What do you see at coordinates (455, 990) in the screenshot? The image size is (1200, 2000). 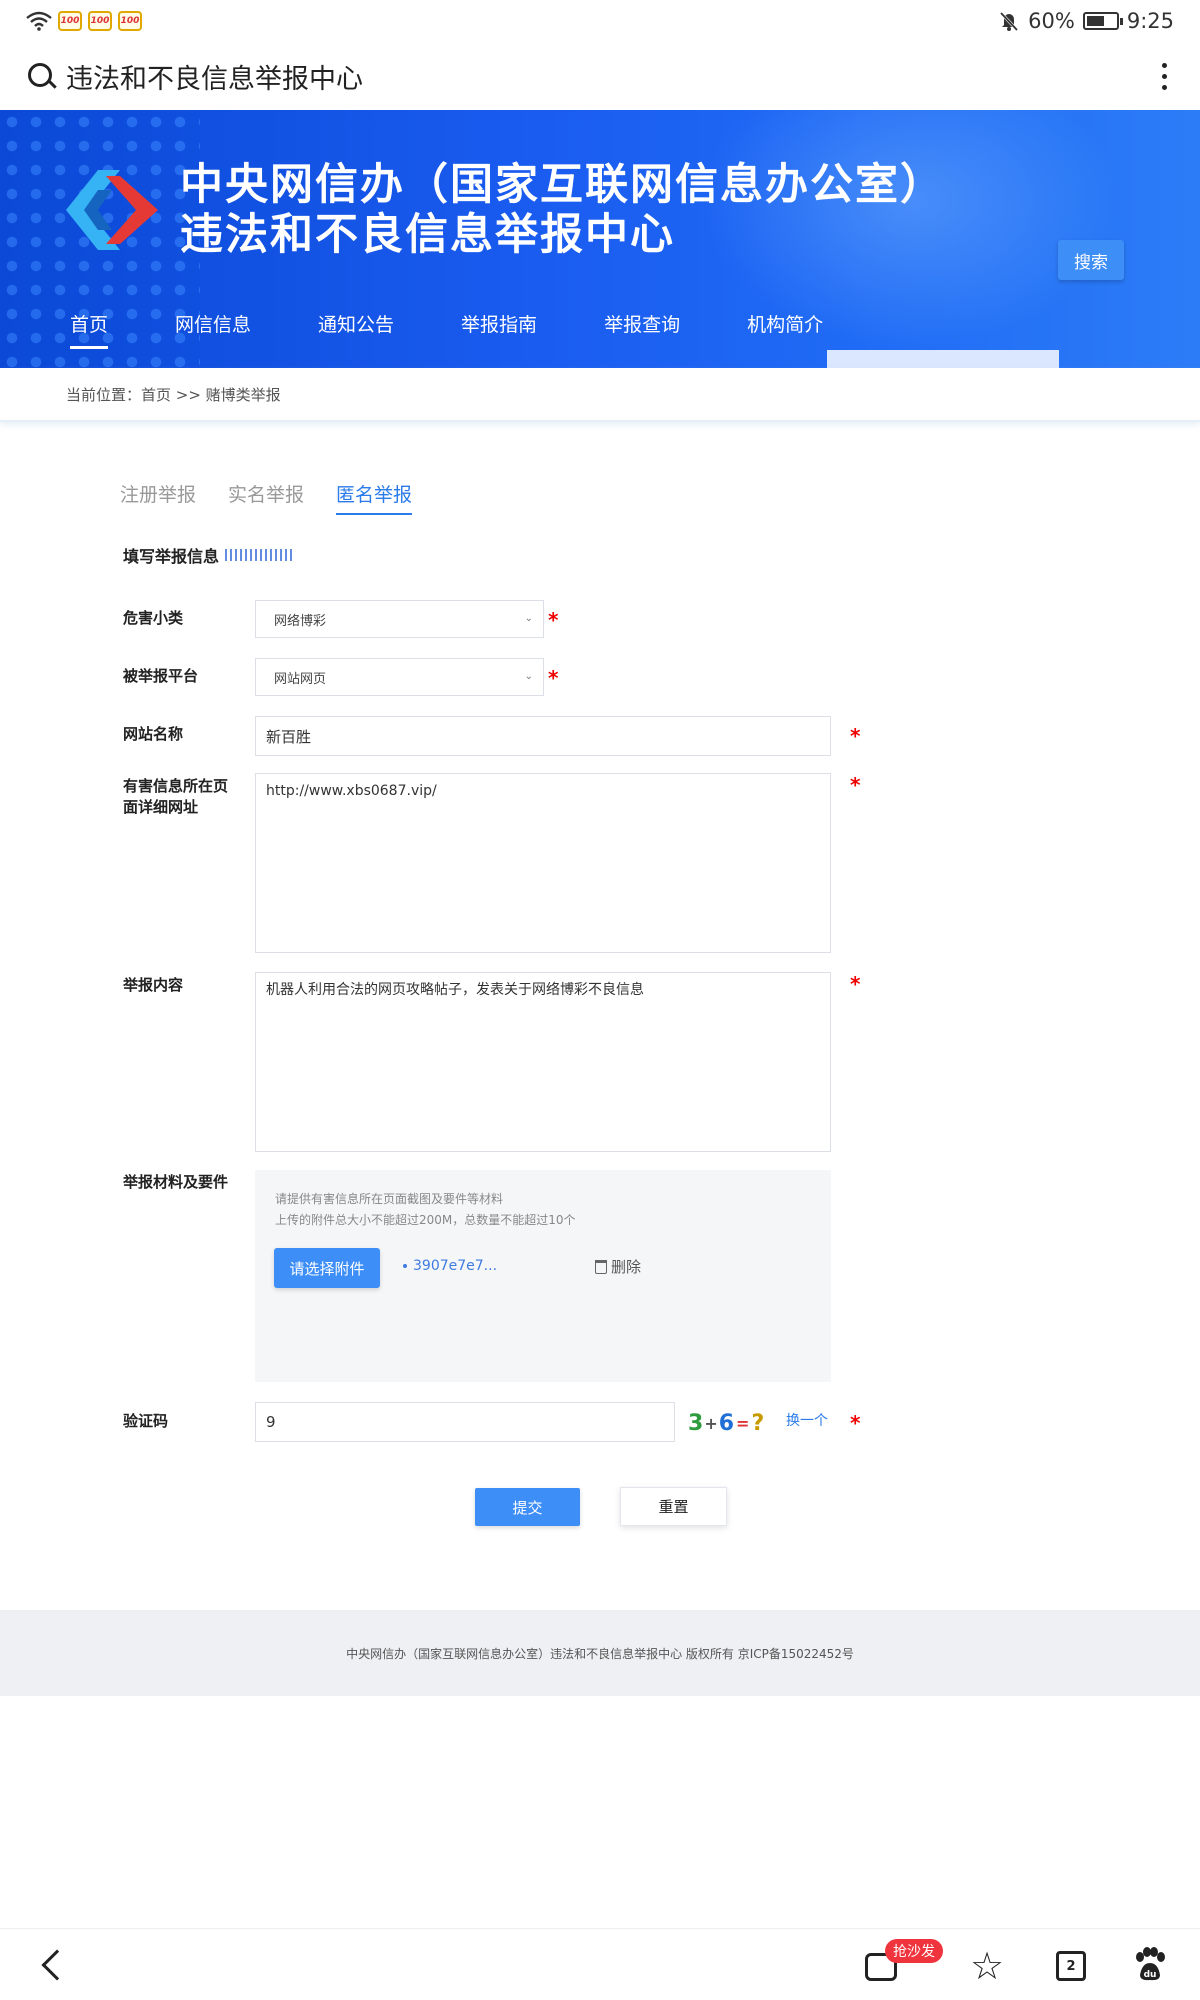 I see `content-value: 机器人利用合法的网页攻略帖子，发表关于网络博彩不良信息` at bounding box center [455, 990].